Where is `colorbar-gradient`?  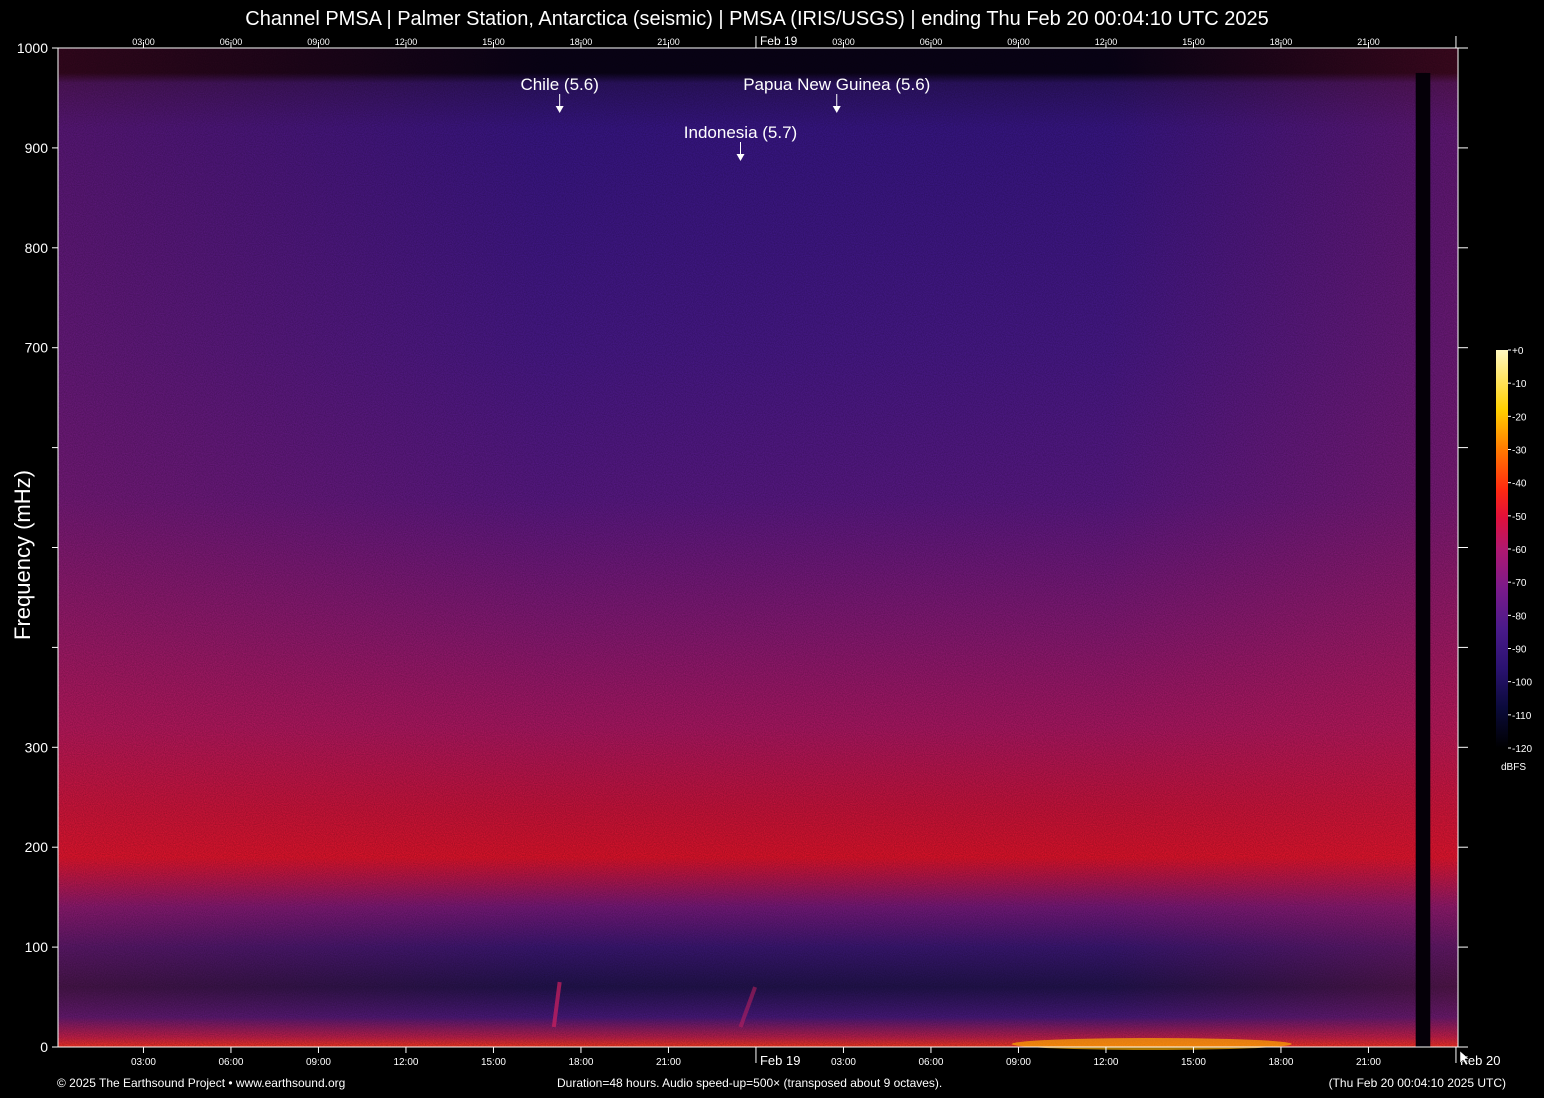
colorbar-gradient is located at coordinates (1502, 549).